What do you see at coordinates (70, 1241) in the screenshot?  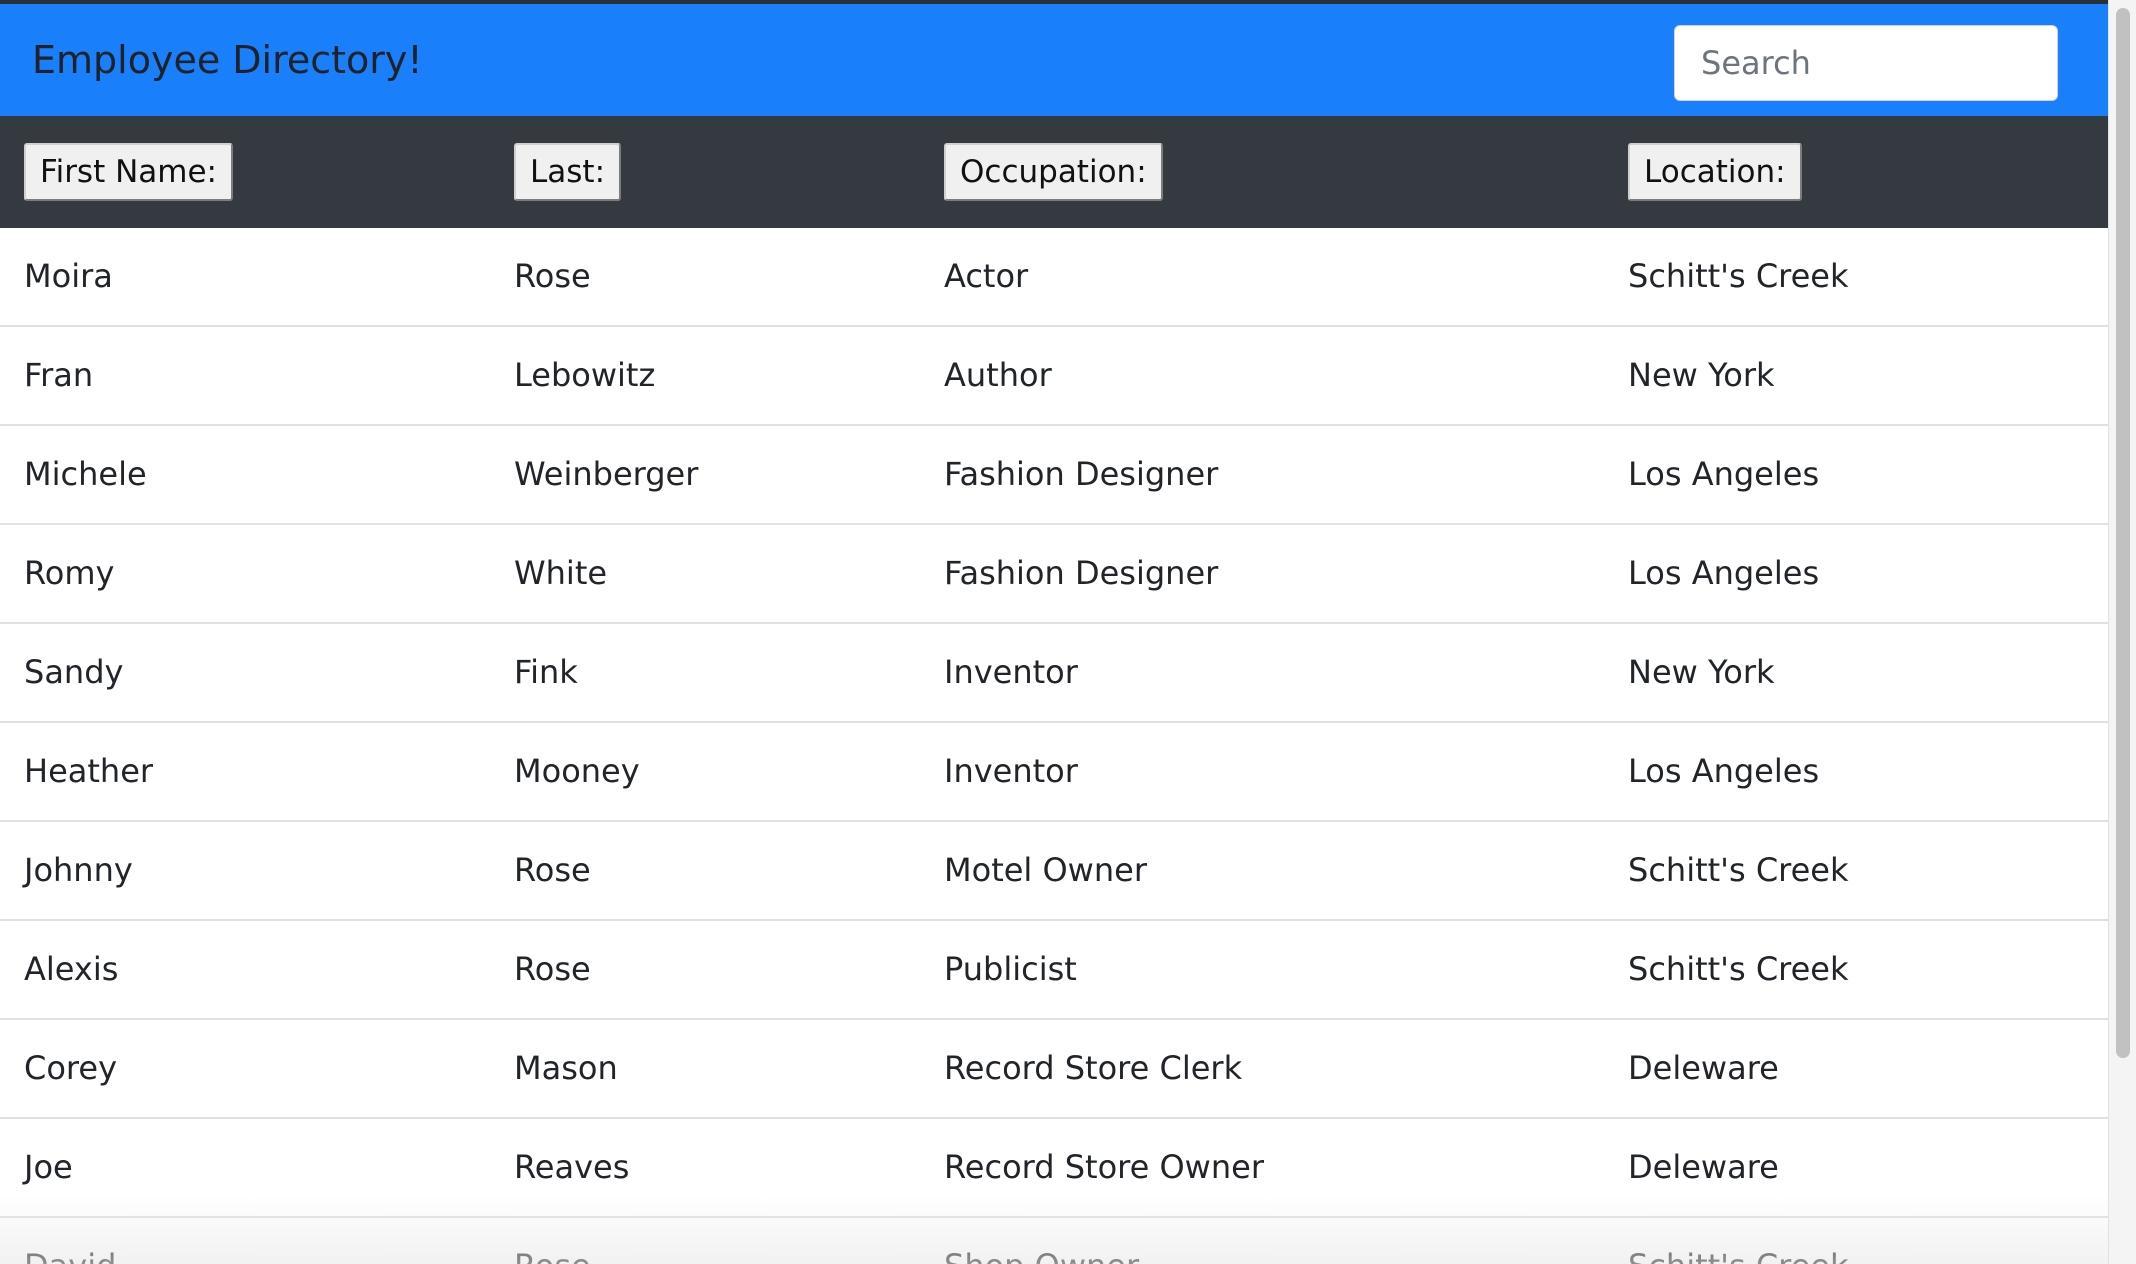 I see `cell-first-name: David` at bounding box center [70, 1241].